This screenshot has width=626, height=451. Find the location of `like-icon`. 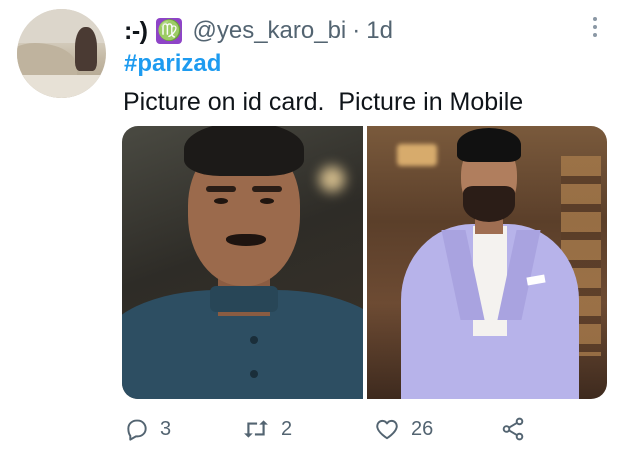

like-icon is located at coordinates (387, 429).